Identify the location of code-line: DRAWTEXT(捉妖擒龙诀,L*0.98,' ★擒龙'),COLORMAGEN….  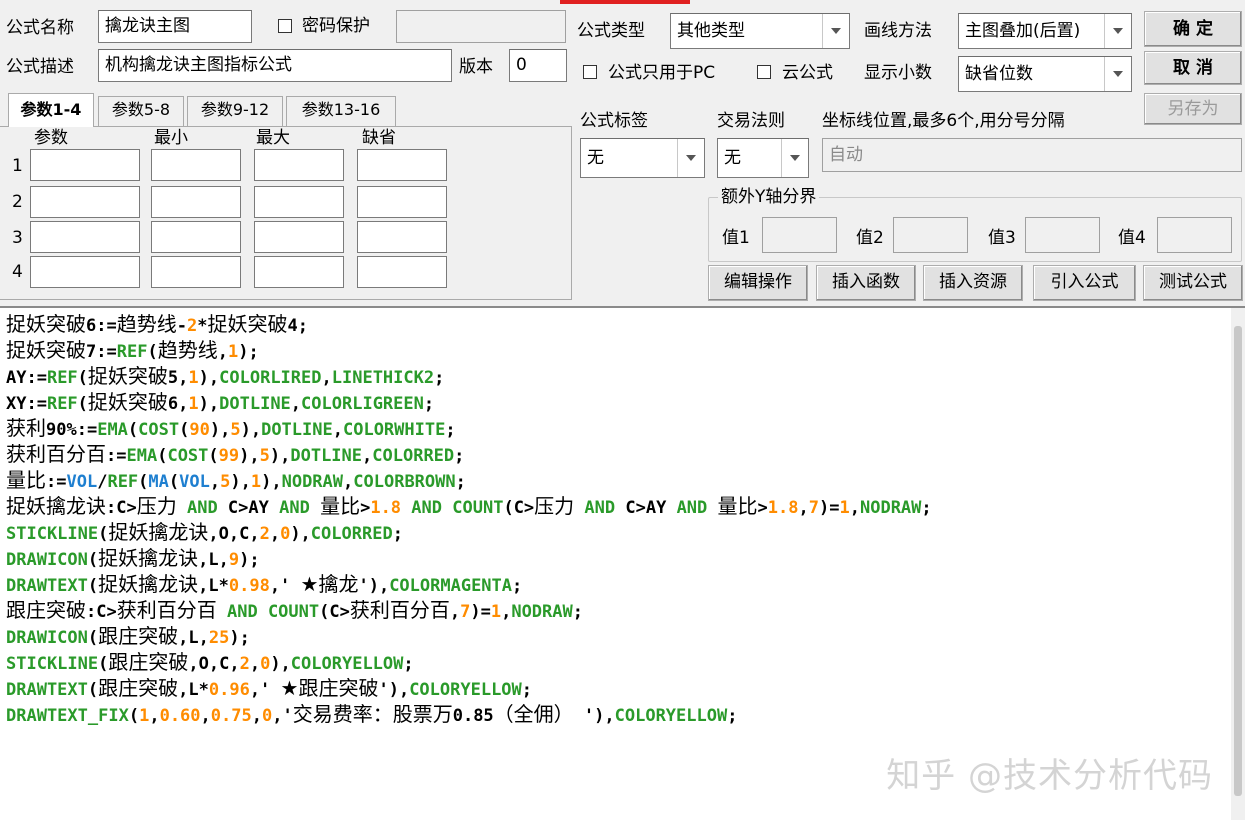
(622, 584).